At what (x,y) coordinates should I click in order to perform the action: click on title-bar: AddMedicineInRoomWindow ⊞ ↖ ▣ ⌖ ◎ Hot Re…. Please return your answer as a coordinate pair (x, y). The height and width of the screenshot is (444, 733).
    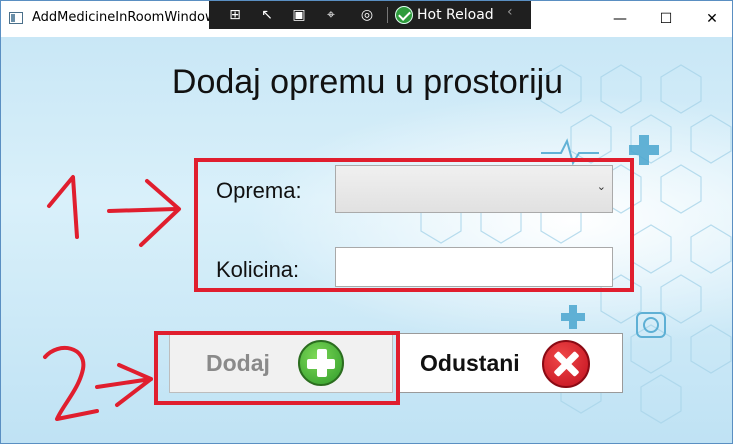
    Looking at the image, I should click on (366, 19).